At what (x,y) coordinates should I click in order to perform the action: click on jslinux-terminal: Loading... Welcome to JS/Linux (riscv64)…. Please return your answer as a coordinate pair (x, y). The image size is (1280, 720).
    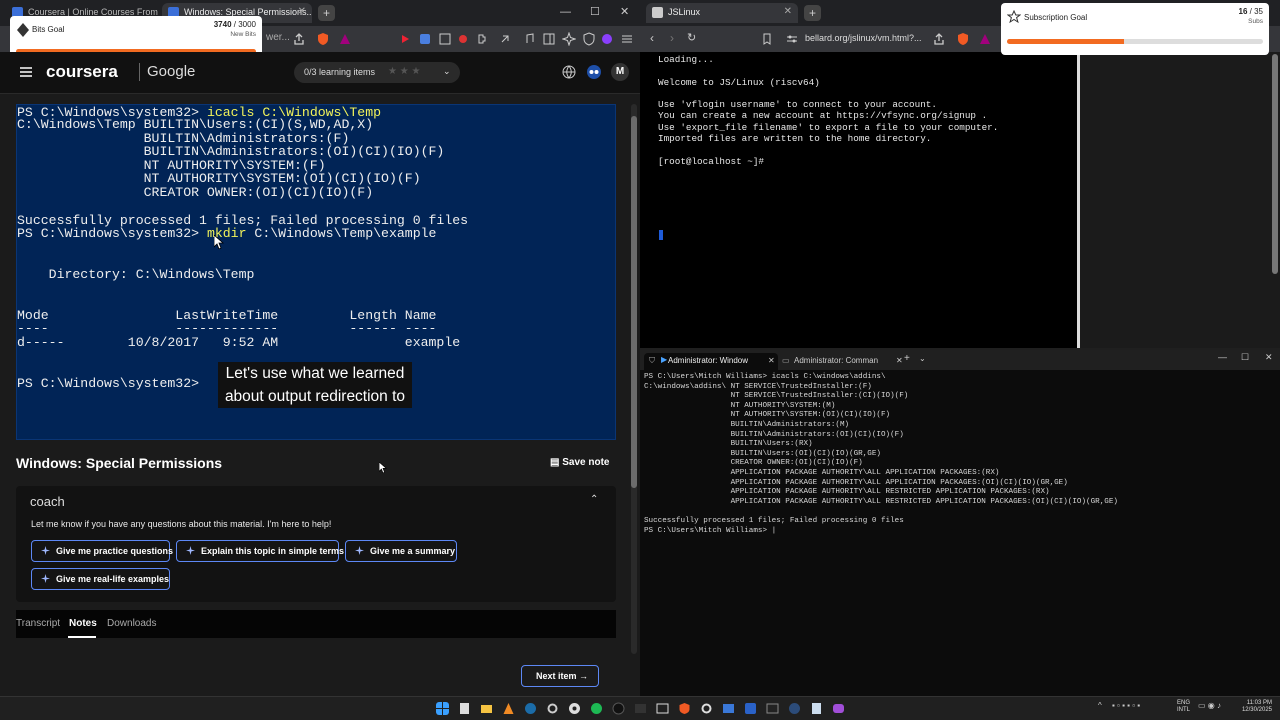
    Looking at the image, I should click on (860, 200).